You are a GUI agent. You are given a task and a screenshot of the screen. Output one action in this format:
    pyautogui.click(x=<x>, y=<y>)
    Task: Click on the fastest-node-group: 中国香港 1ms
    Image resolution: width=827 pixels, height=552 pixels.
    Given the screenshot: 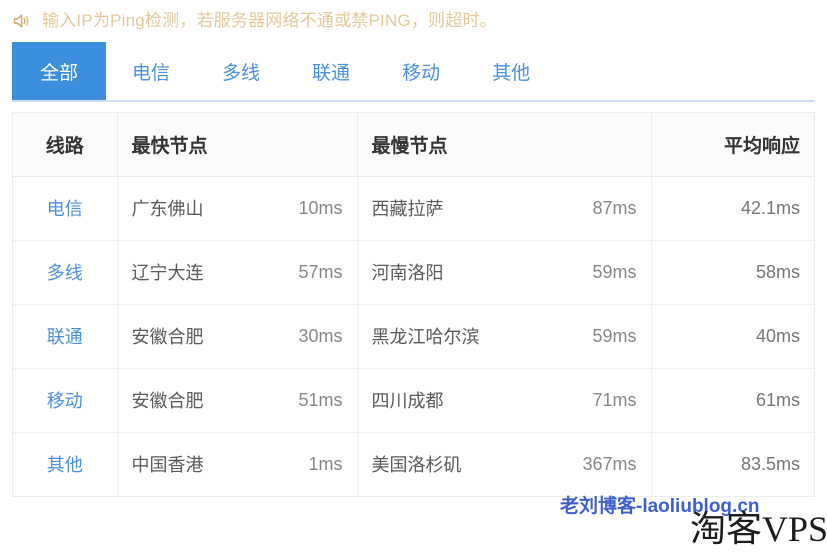 What is the action you would take?
    pyautogui.click(x=237, y=464)
    